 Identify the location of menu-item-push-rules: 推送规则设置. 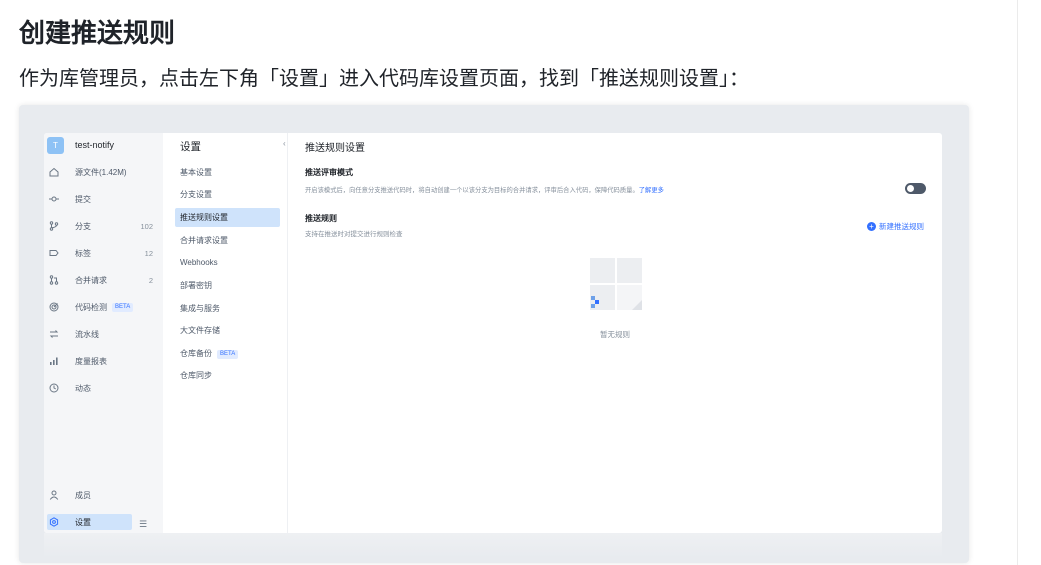
(227, 217).